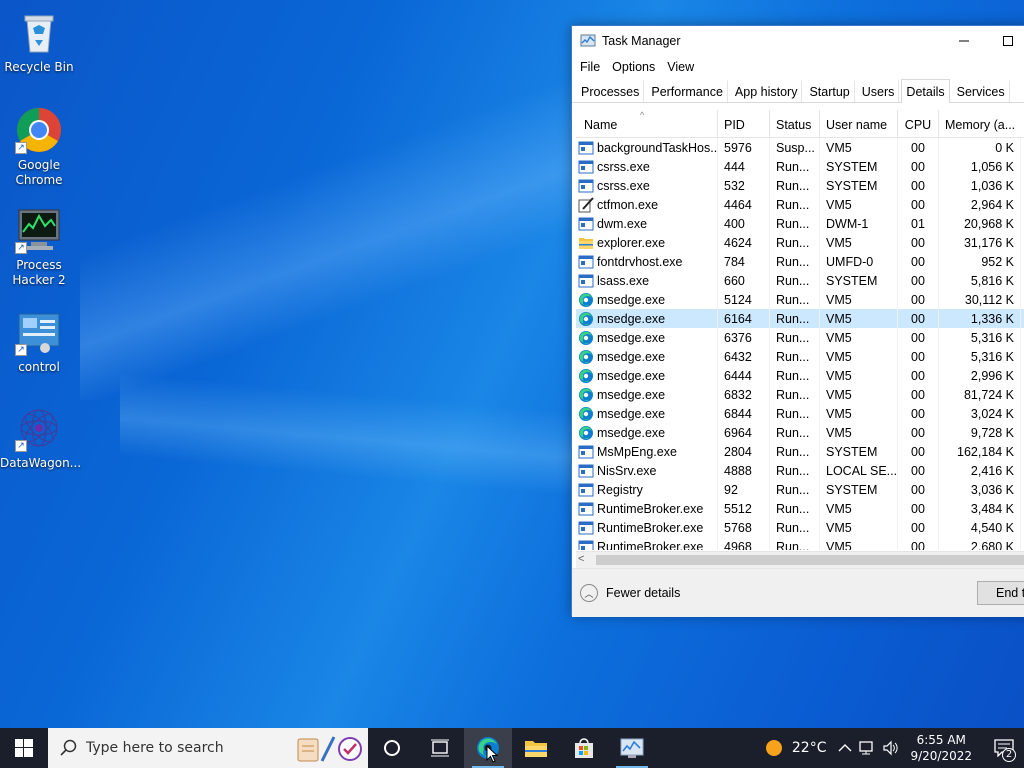 Image resolution: width=1024 pixels, height=768 pixels. I want to click on pid-cell: 2804, so click(744, 451).